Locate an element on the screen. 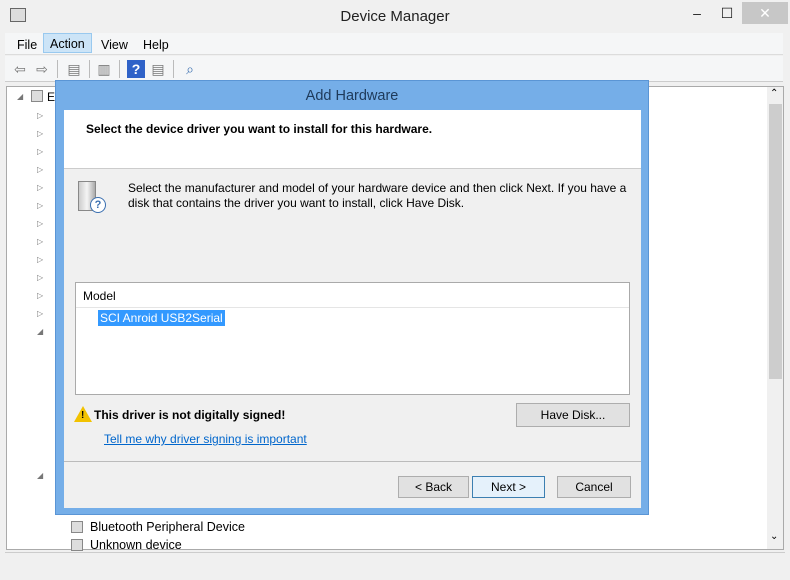 The width and height of the screenshot is (790, 580). cancel-button: Cancel is located at coordinates (594, 487).